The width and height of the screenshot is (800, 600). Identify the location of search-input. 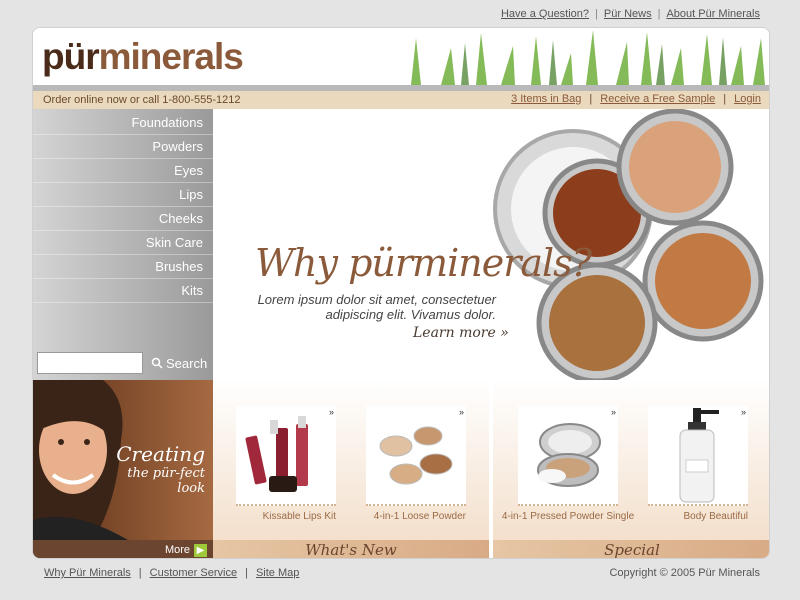
(90, 363).